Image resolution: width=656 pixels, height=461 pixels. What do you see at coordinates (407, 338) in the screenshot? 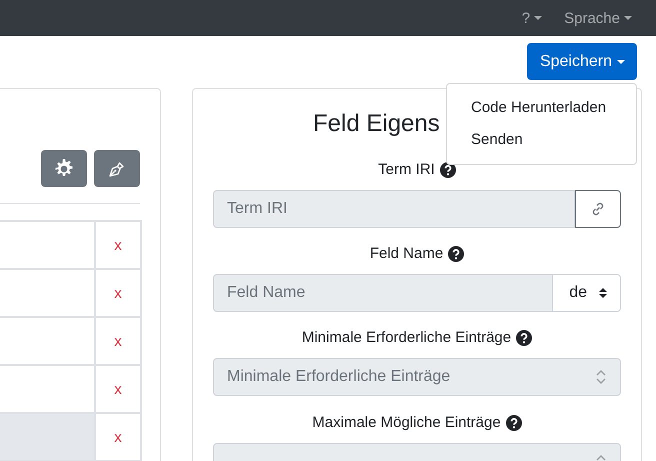
I see `field-label: Minimale Erforderliche Einträge` at bounding box center [407, 338].